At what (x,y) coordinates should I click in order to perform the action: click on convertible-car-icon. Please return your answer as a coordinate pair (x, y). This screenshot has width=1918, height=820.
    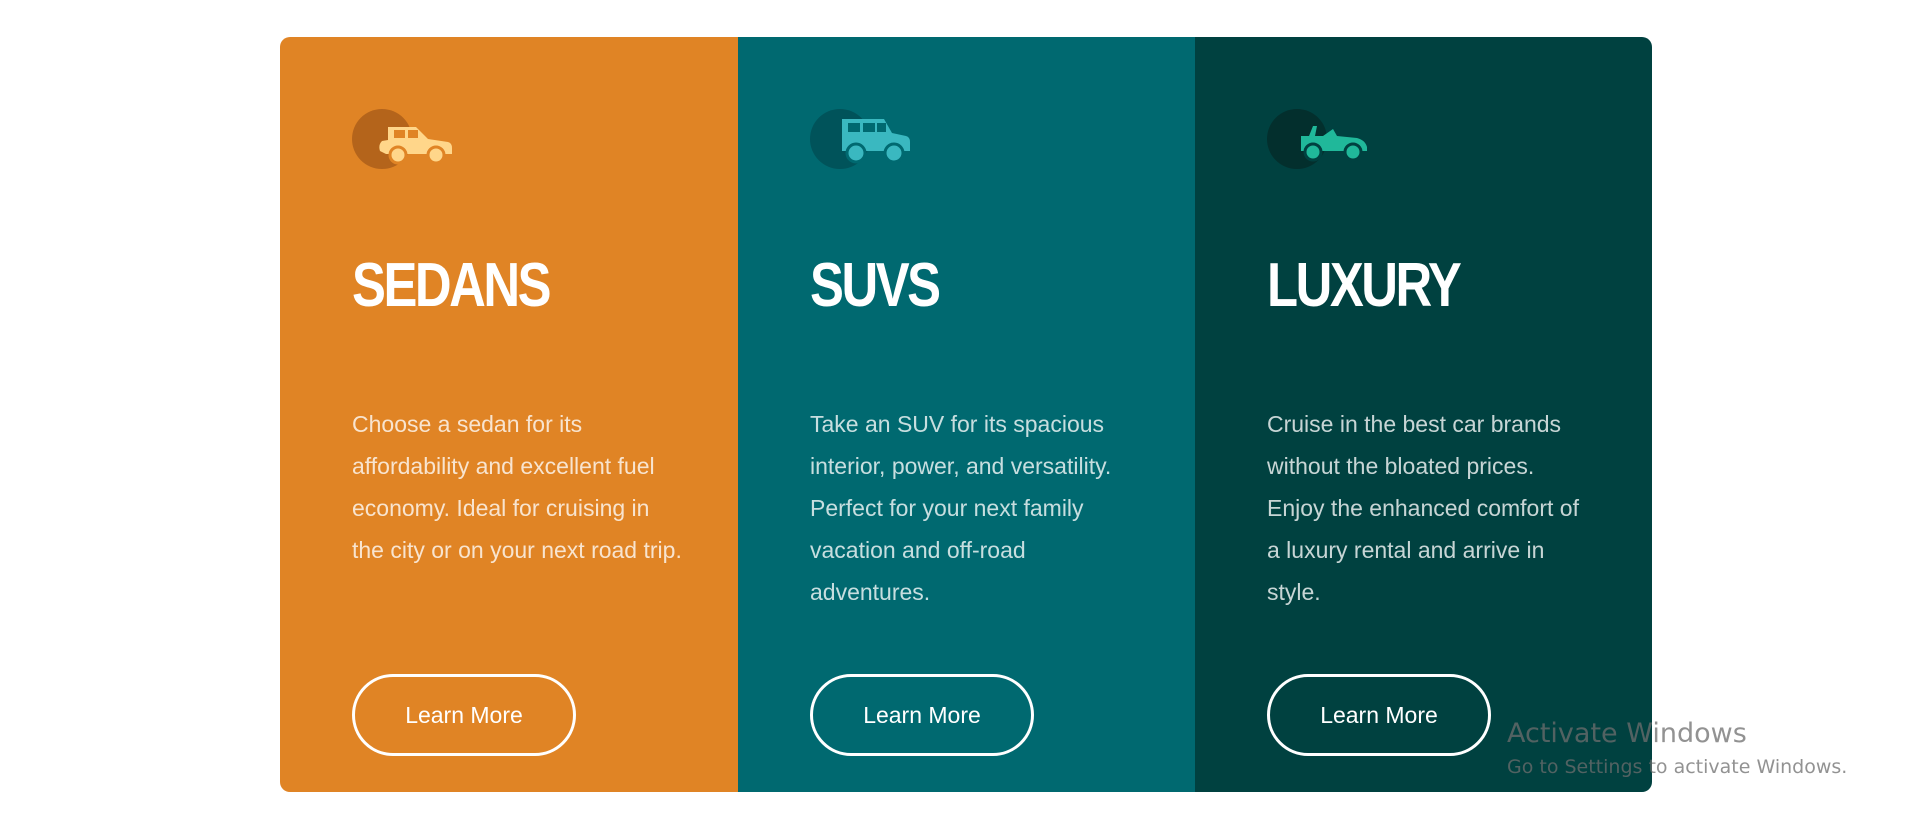
    Looking at the image, I should click on (1322, 139).